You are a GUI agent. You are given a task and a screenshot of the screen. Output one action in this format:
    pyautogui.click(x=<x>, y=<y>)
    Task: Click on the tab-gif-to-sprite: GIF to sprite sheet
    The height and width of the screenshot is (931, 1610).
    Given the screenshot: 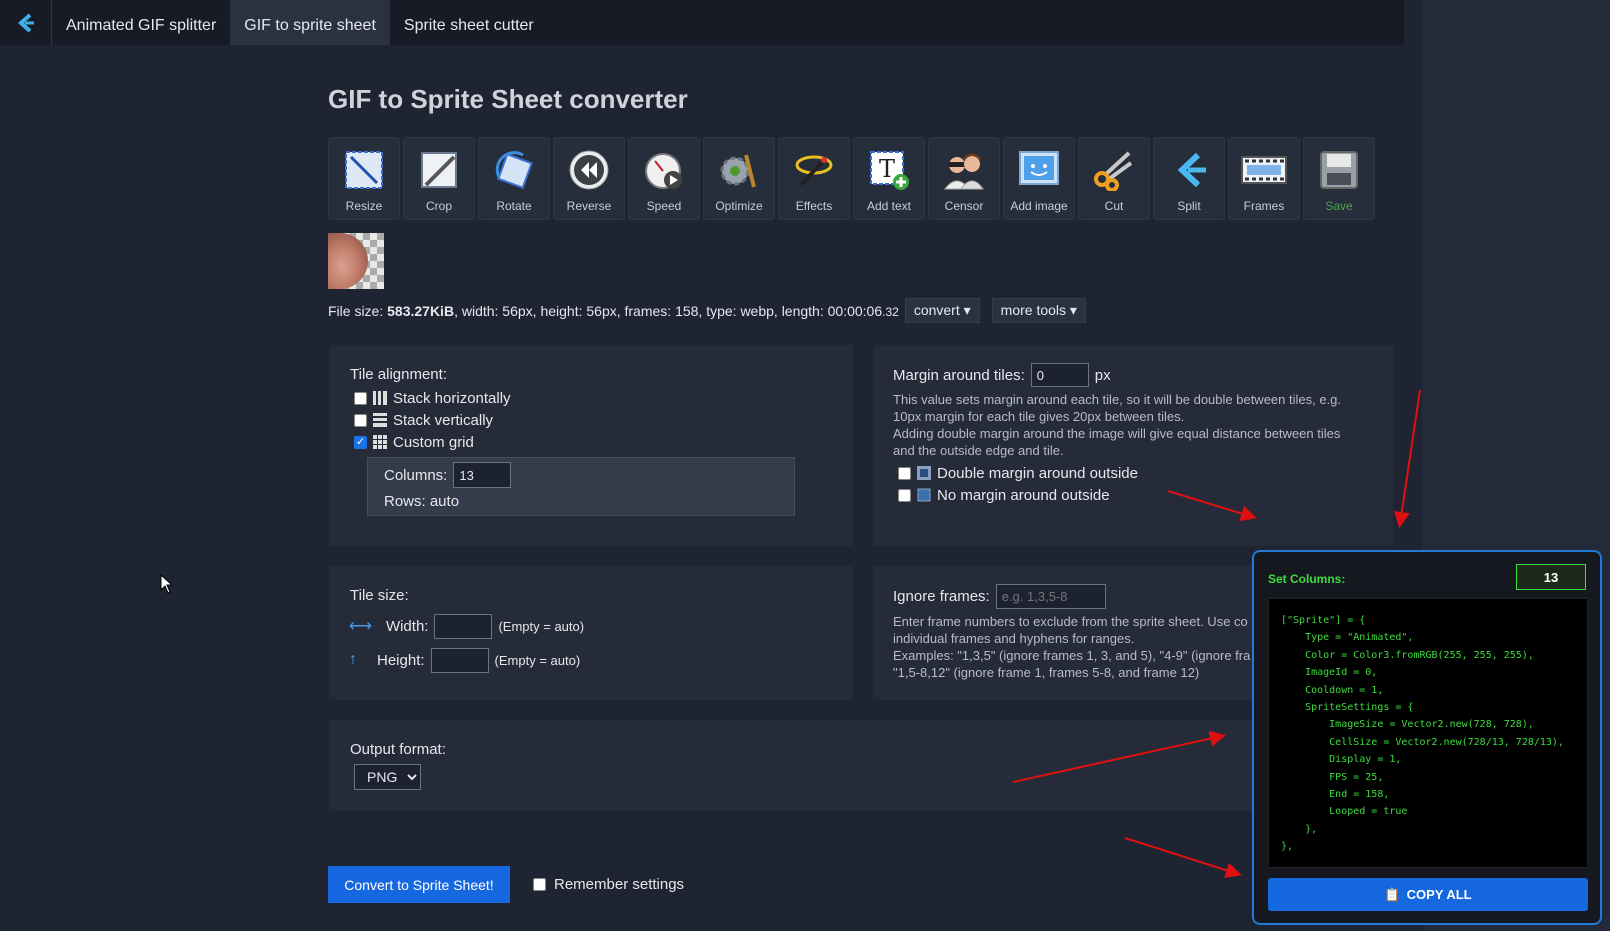 What is the action you would take?
    pyautogui.click(x=310, y=22)
    